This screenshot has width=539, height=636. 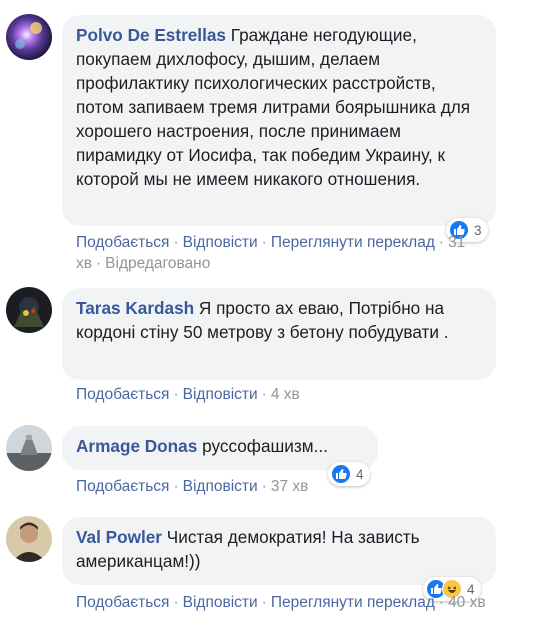 I want to click on edited-label: Відредаговано, so click(x=158, y=263).